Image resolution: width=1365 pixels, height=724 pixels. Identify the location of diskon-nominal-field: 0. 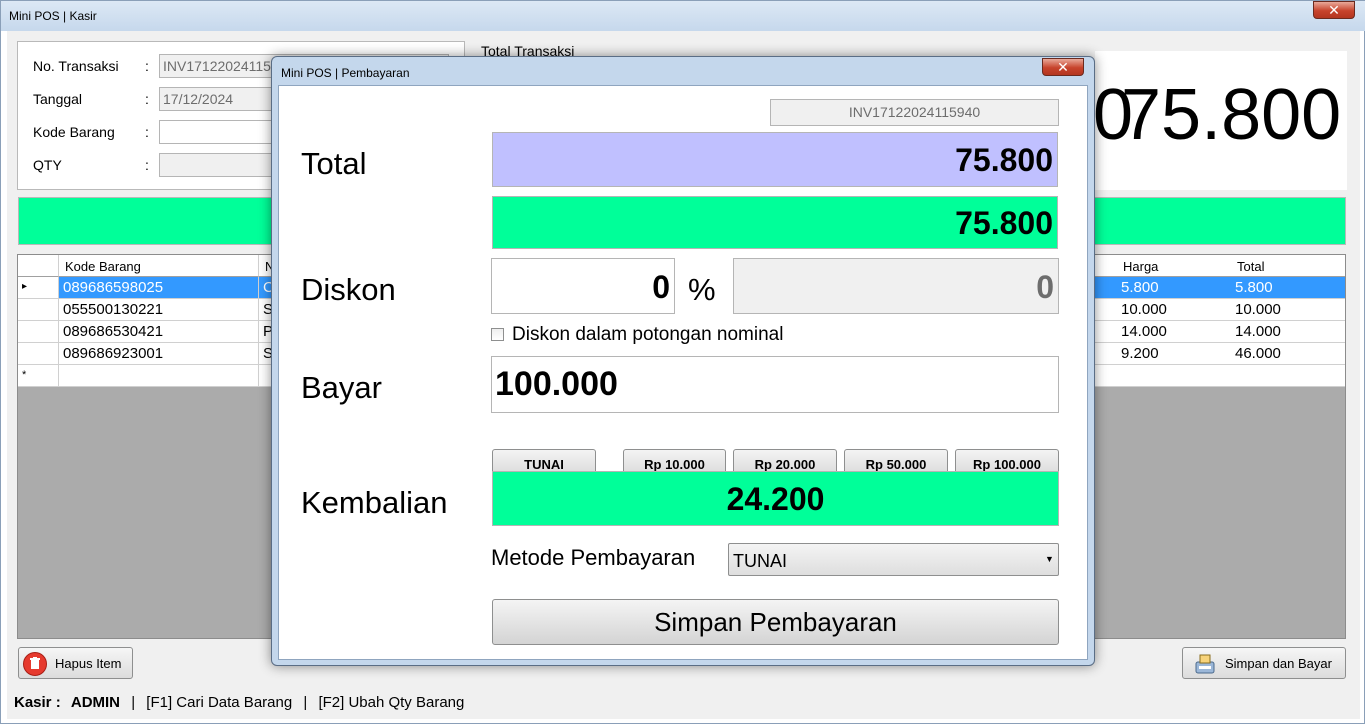
(896, 286).